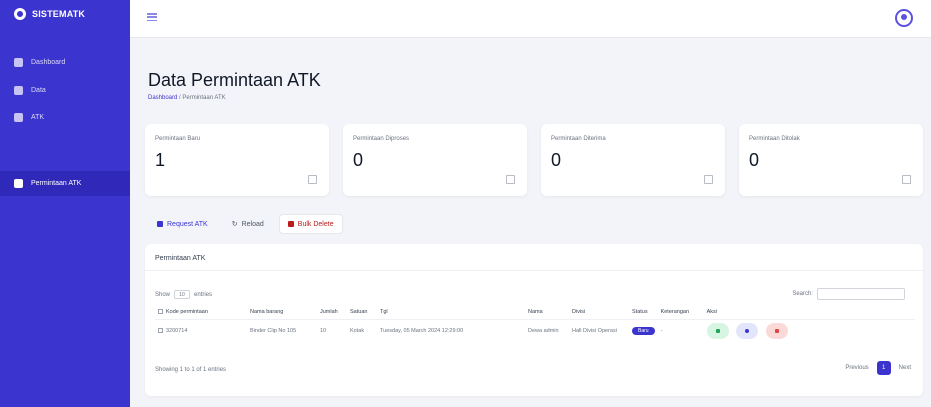 The image size is (931, 407). Describe the element at coordinates (18, 117) in the screenshot. I see `atk-icon` at that location.